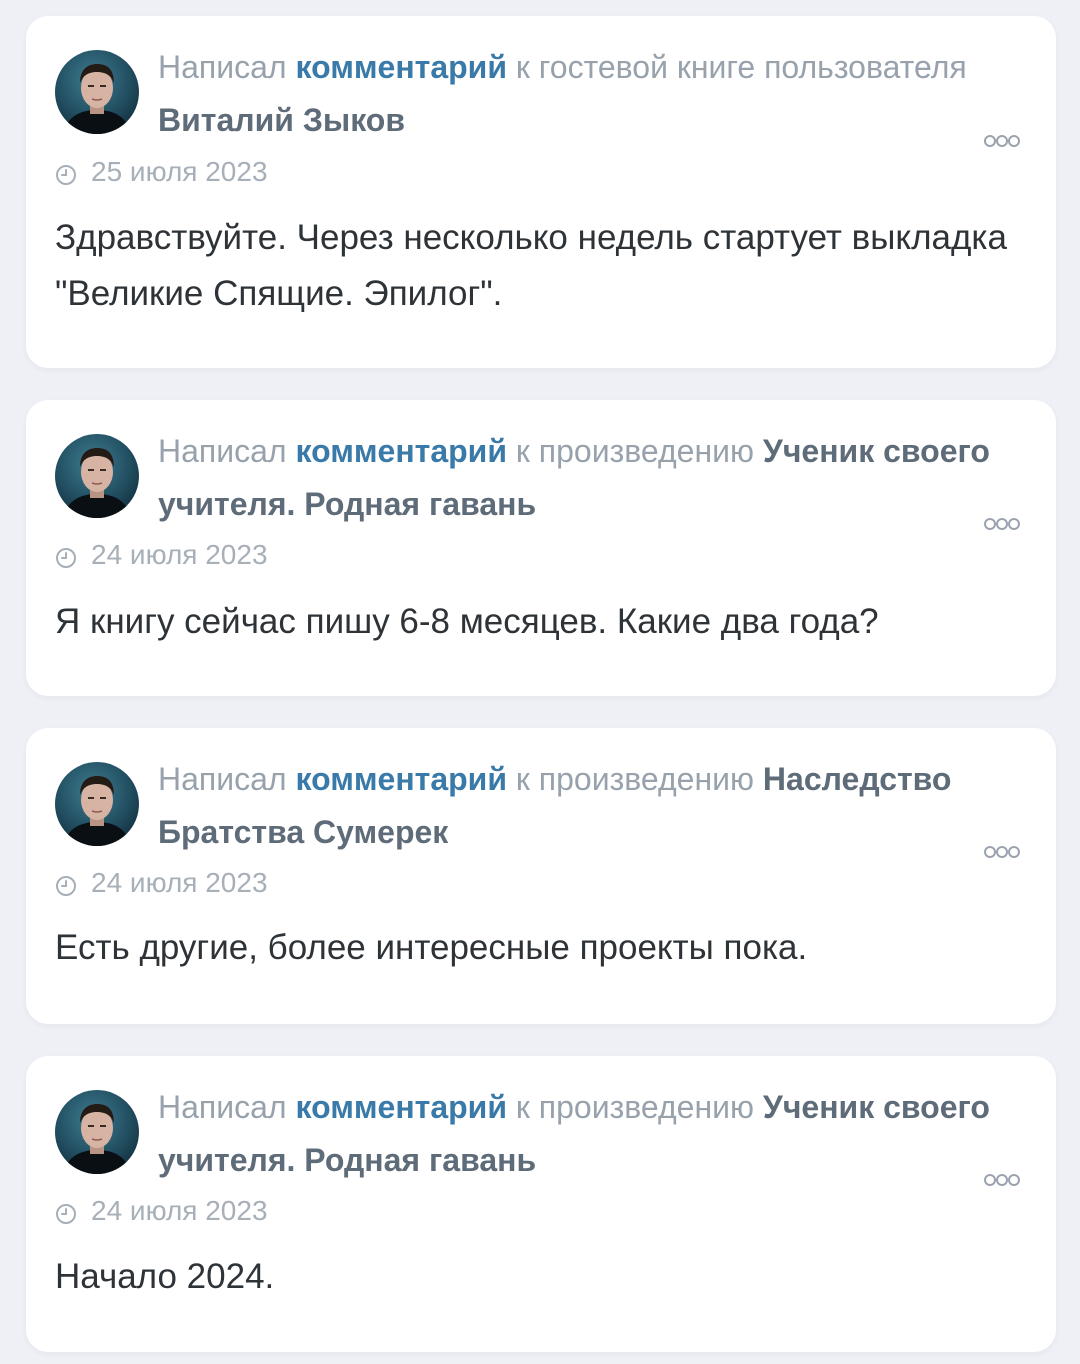  What do you see at coordinates (165, 1276) in the screenshot?
I see `comment-text: Начало 2024.` at bounding box center [165, 1276].